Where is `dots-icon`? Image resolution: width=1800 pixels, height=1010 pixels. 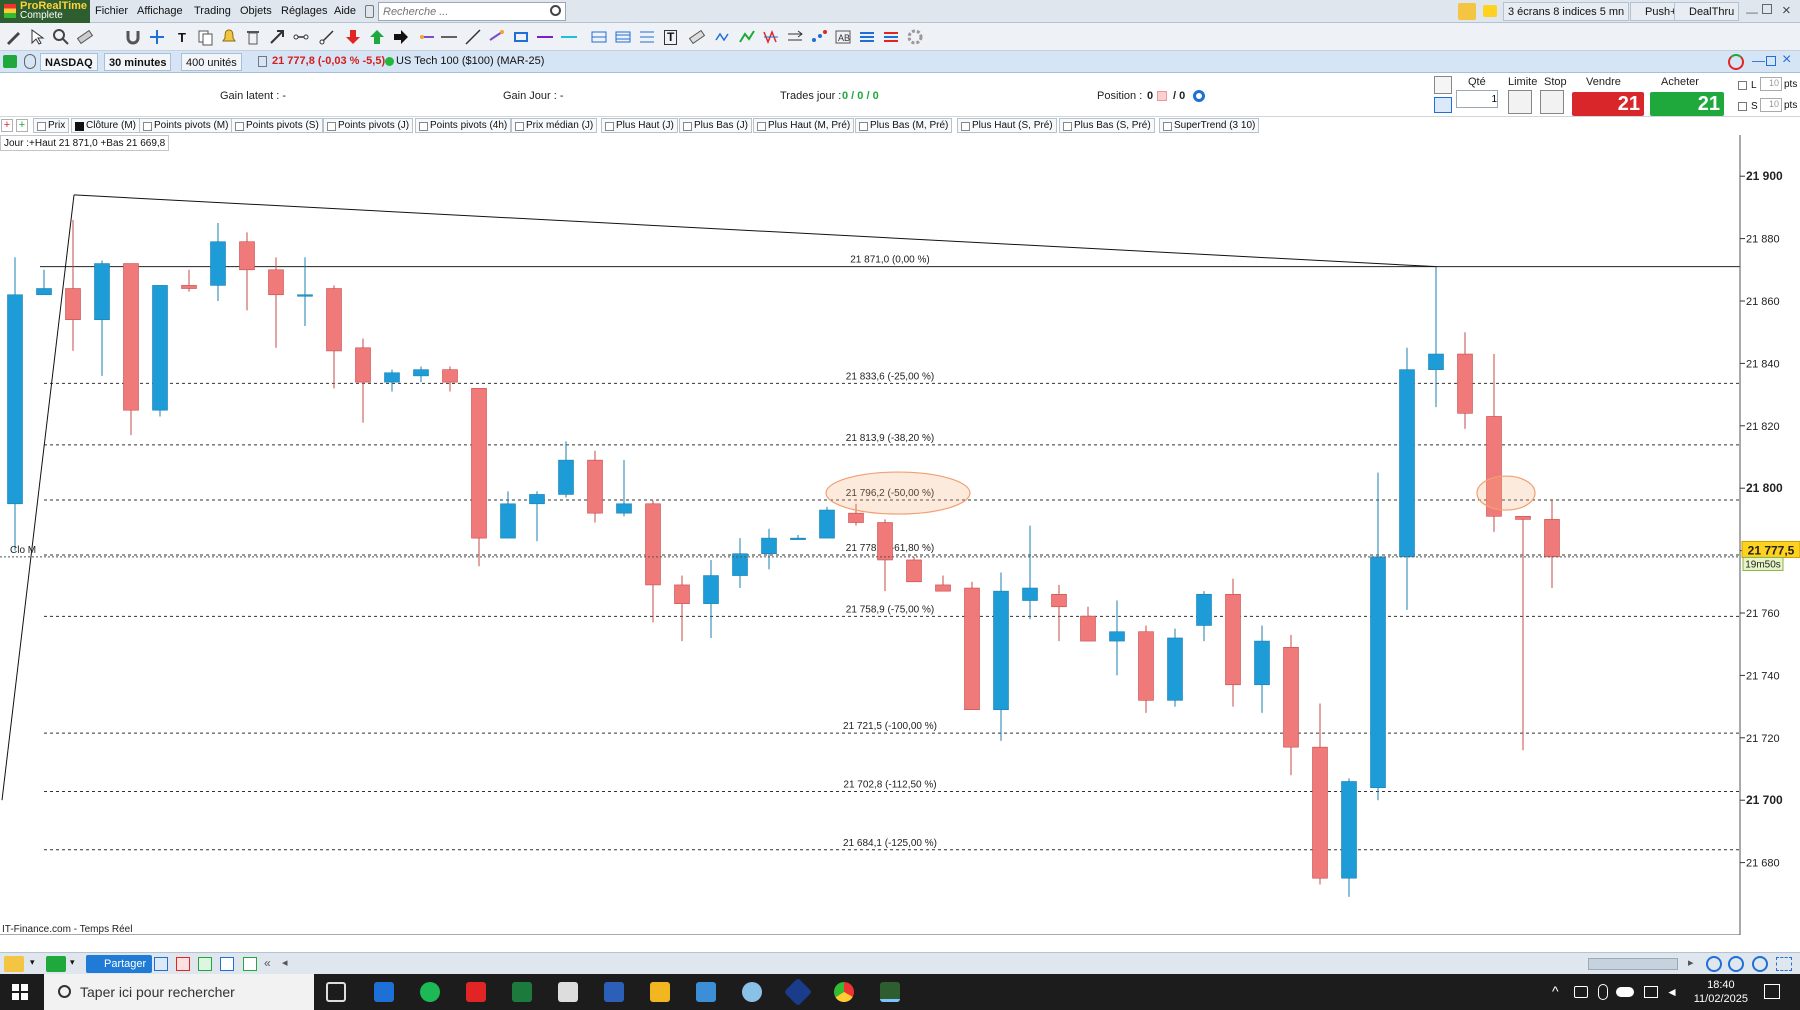
dots-icon is located at coordinates (819, 37).